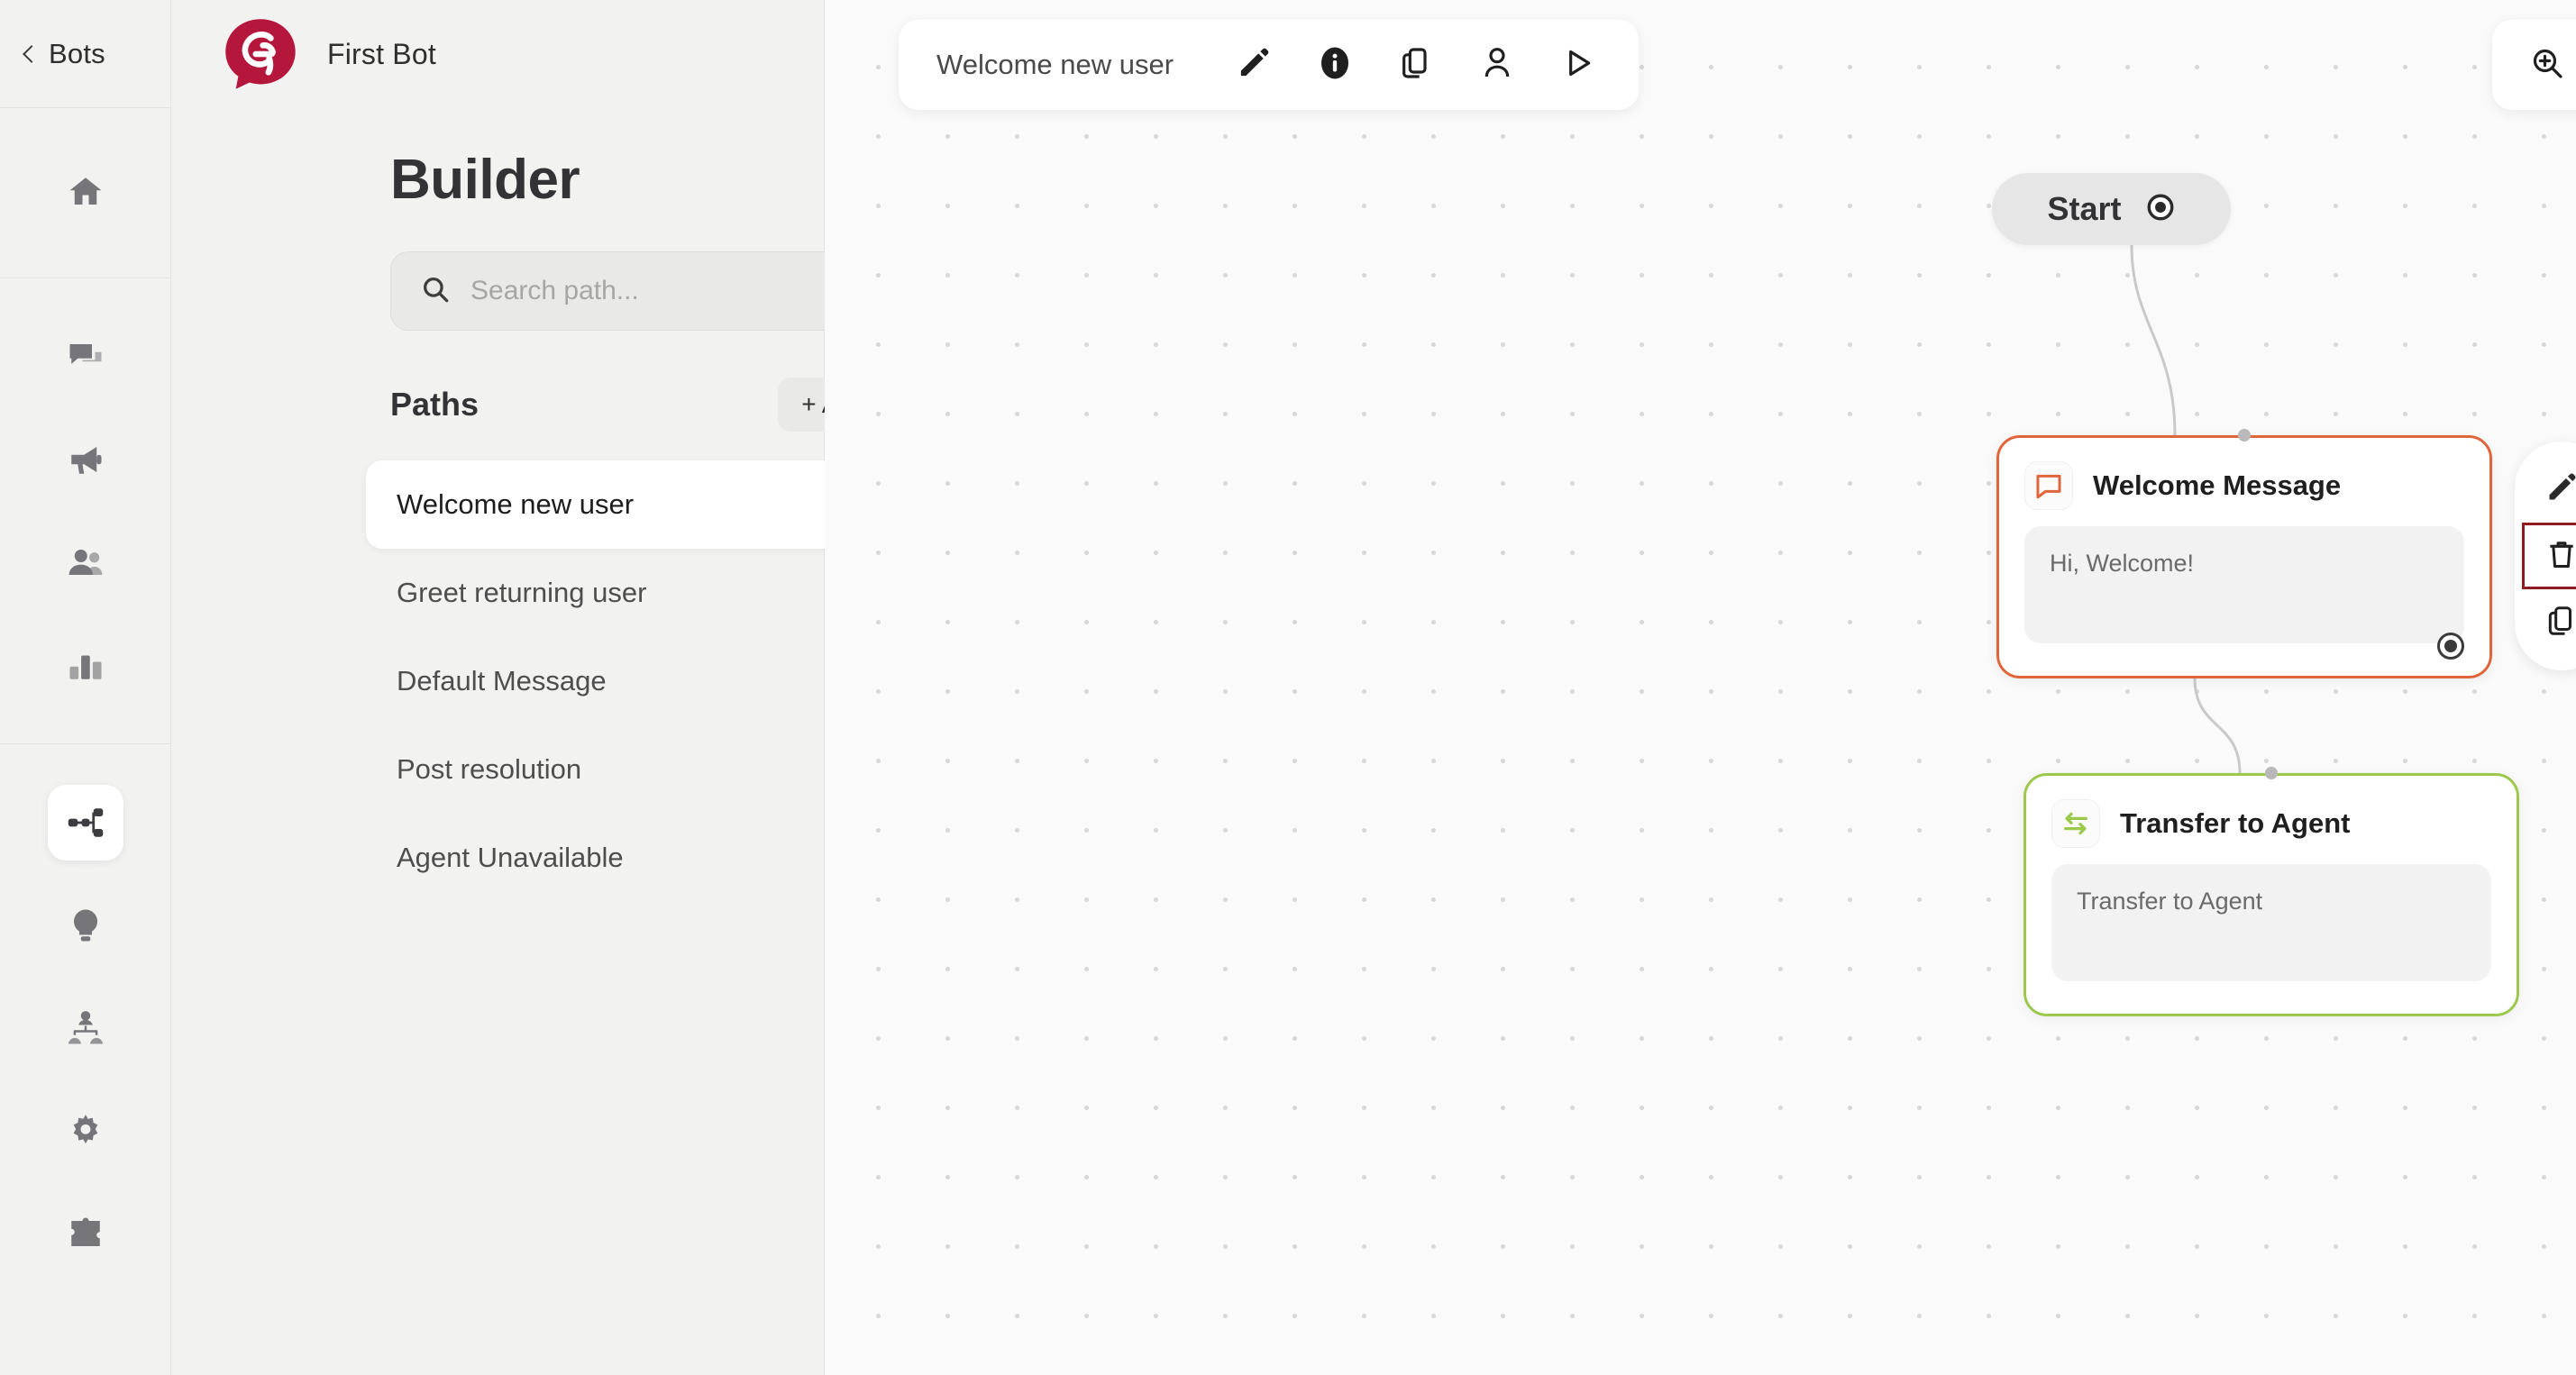 The width and height of the screenshot is (2576, 1375). I want to click on rail-group-tools, so click(85, 1027).